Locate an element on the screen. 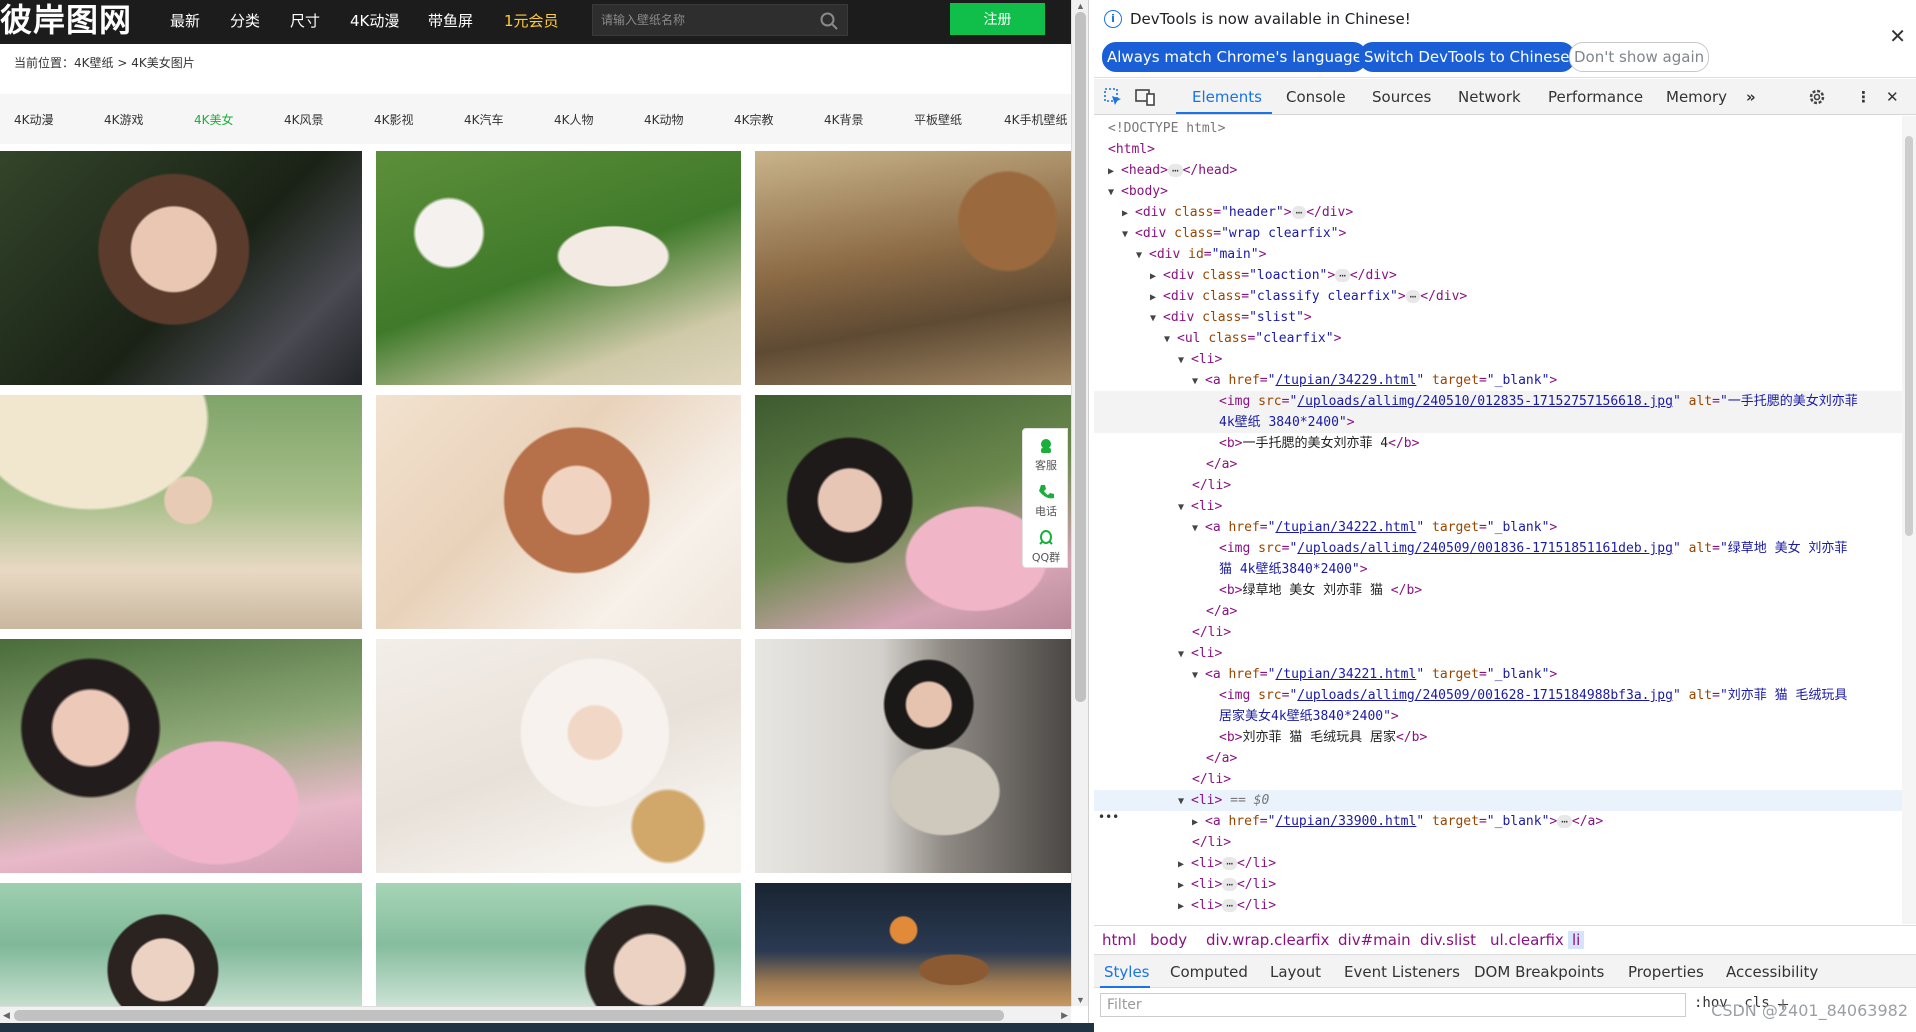 The width and height of the screenshot is (1916, 1032). nav-vip: 1元会员 is located at coordinates (531, 20).